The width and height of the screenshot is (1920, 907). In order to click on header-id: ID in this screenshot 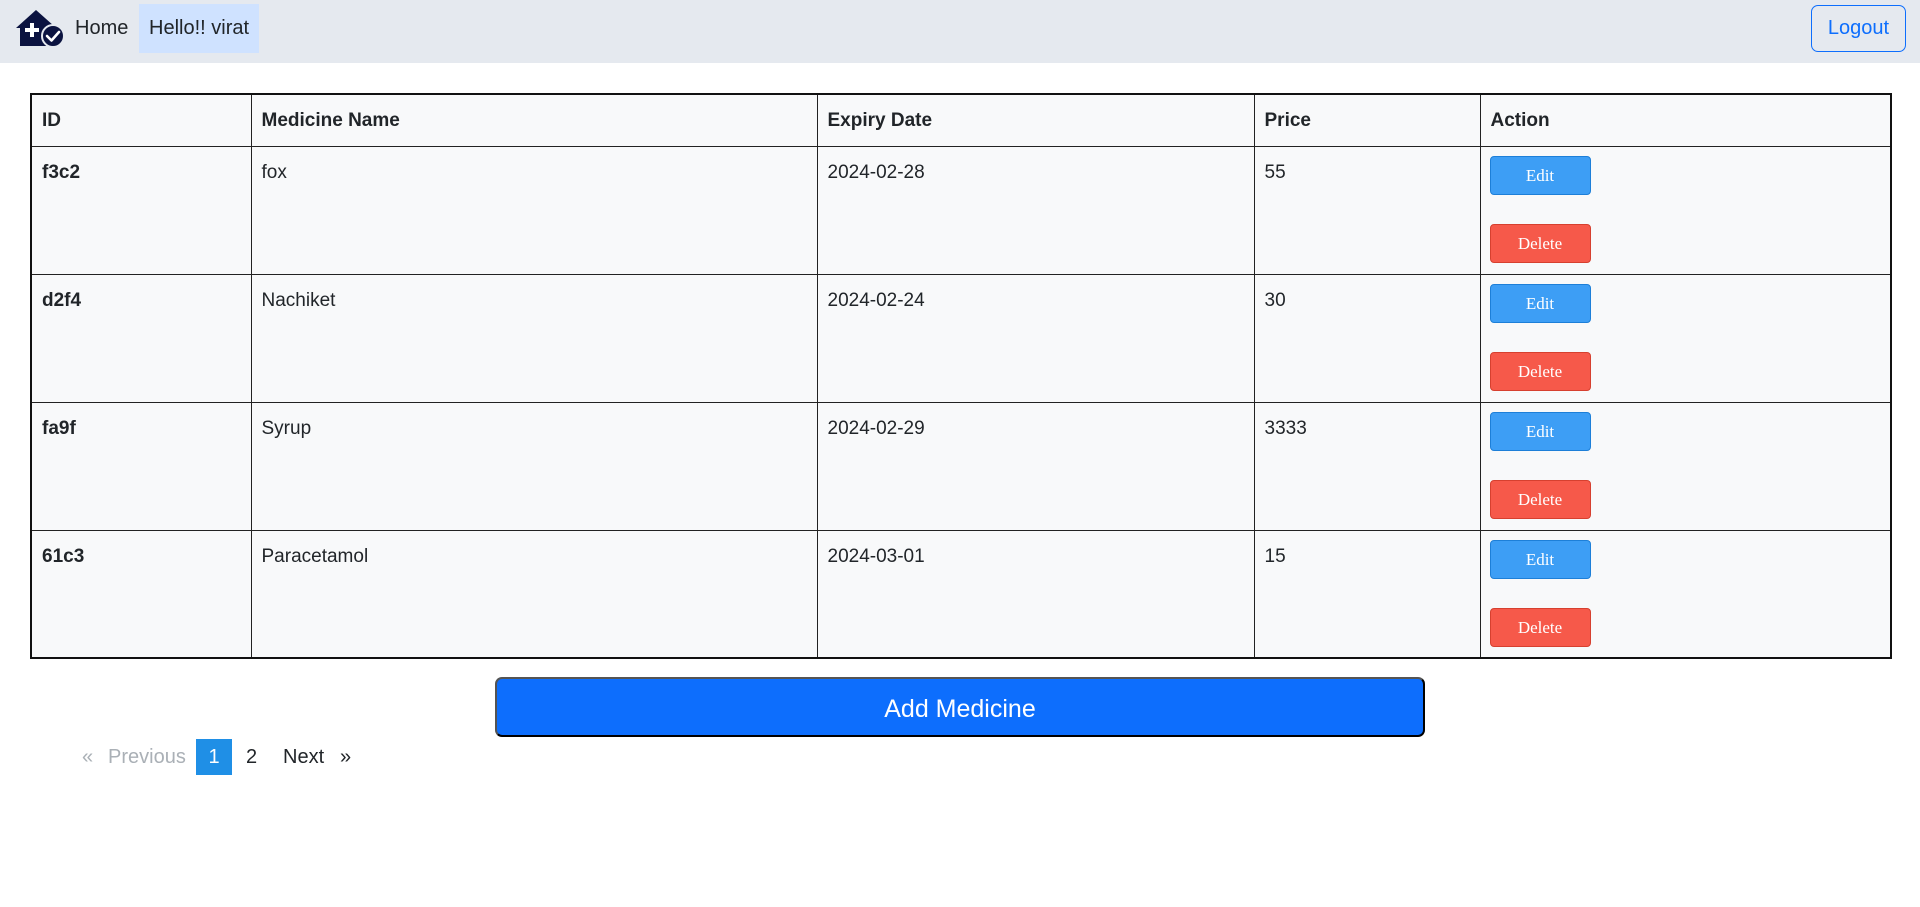, I will do `click(141, 120)`.